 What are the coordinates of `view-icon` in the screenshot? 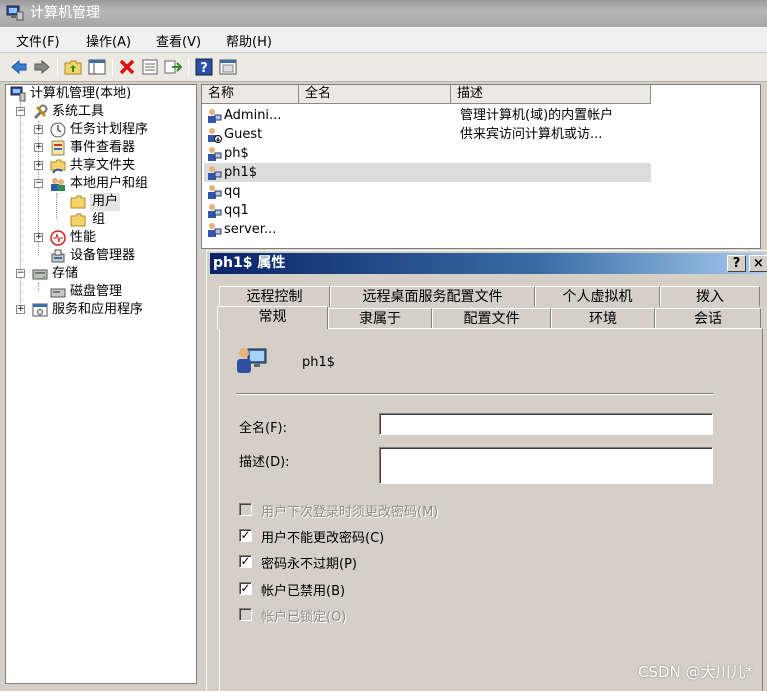 It's located at (228, 67).